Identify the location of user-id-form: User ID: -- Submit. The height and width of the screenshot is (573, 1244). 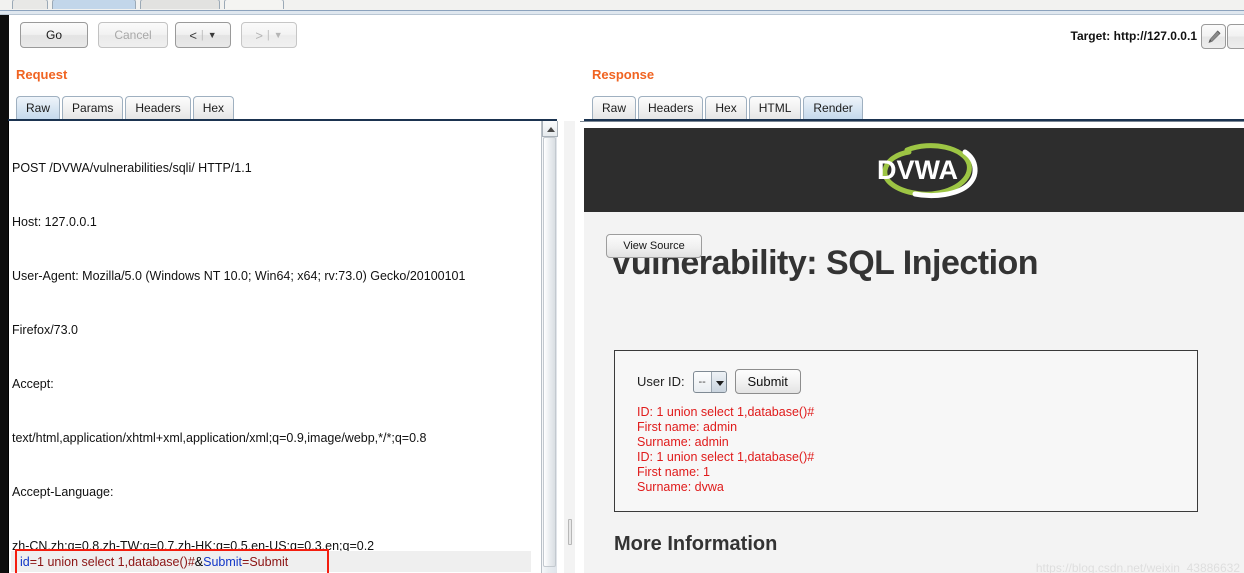
(719, 381).